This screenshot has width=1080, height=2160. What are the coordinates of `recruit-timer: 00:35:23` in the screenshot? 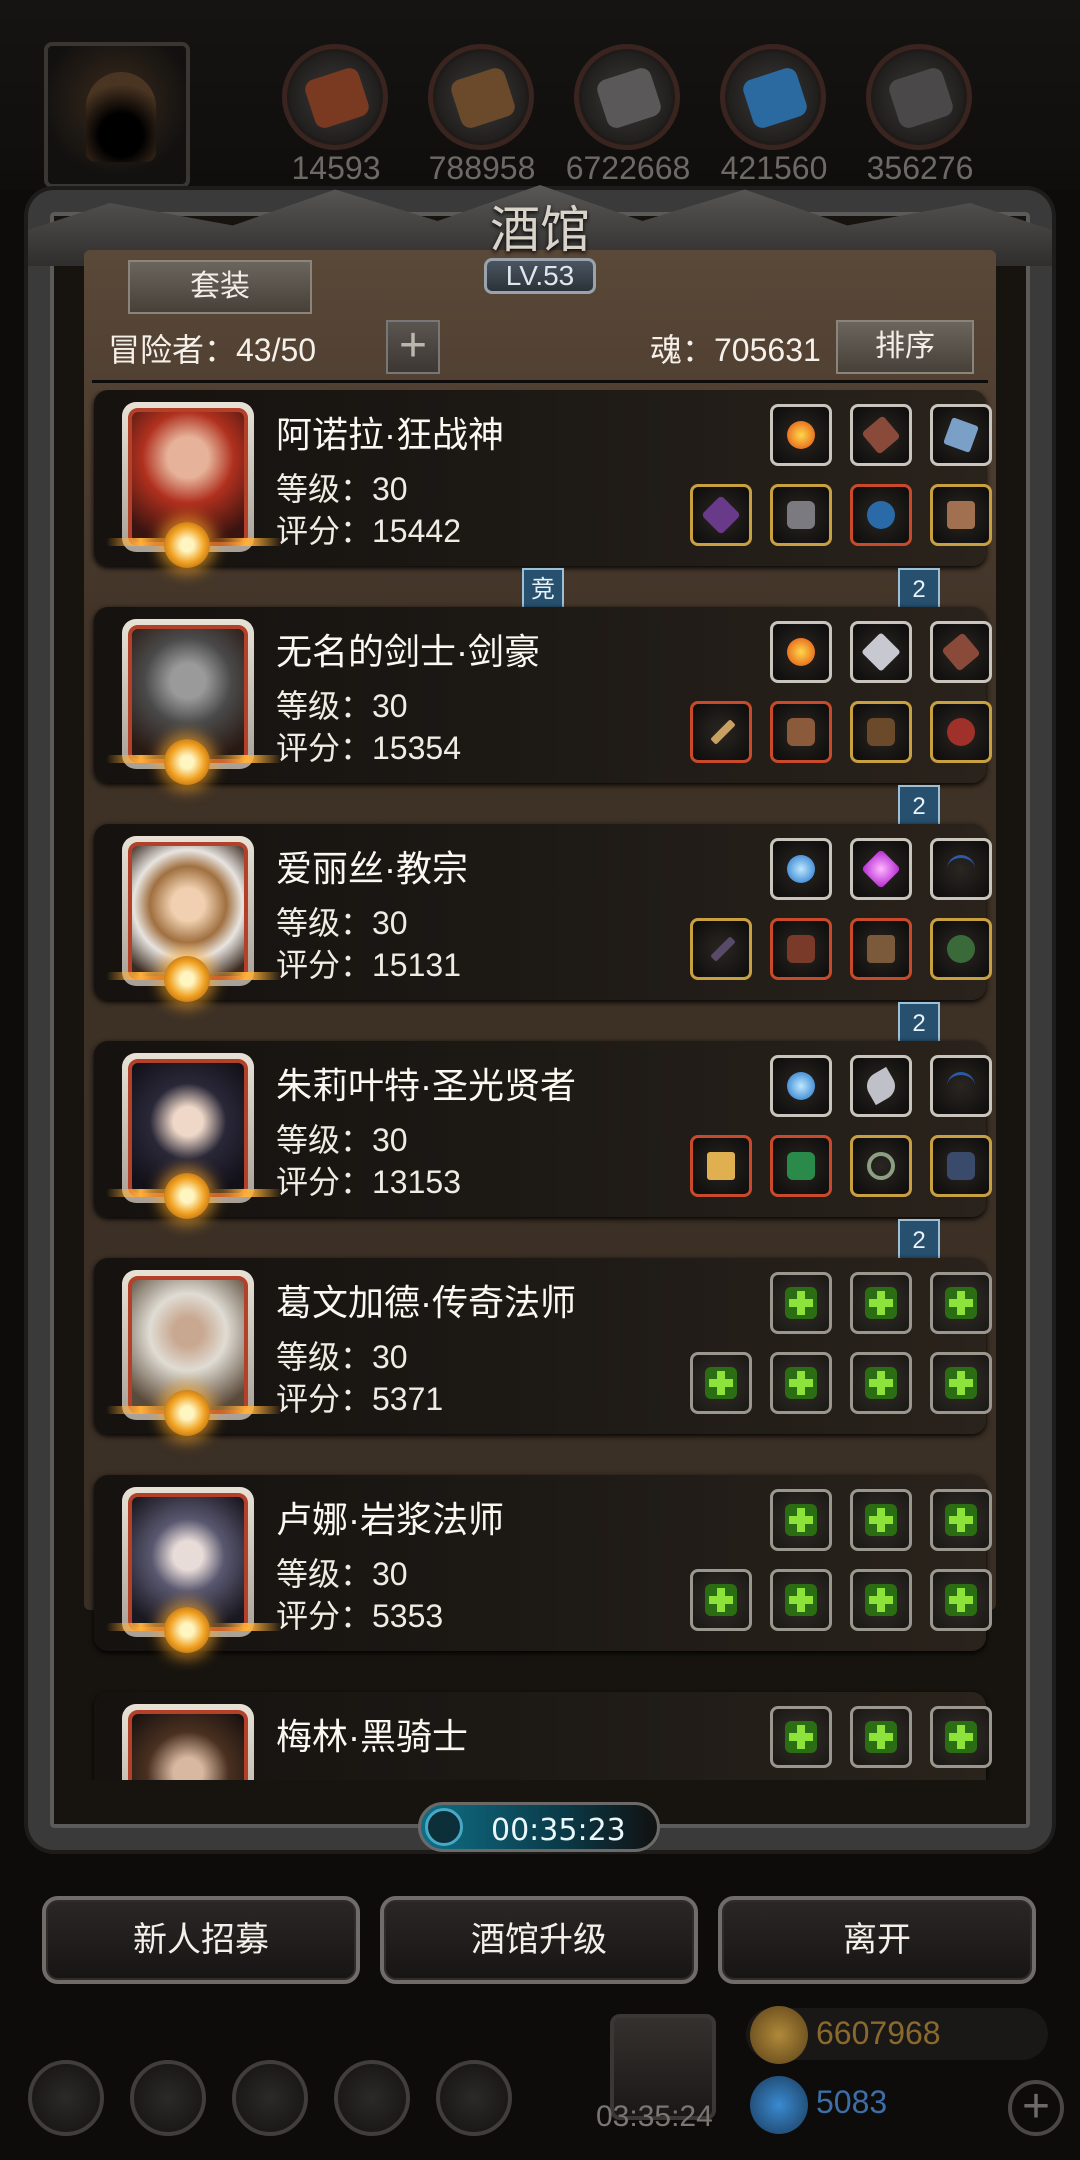 It's located at (539, 1827).